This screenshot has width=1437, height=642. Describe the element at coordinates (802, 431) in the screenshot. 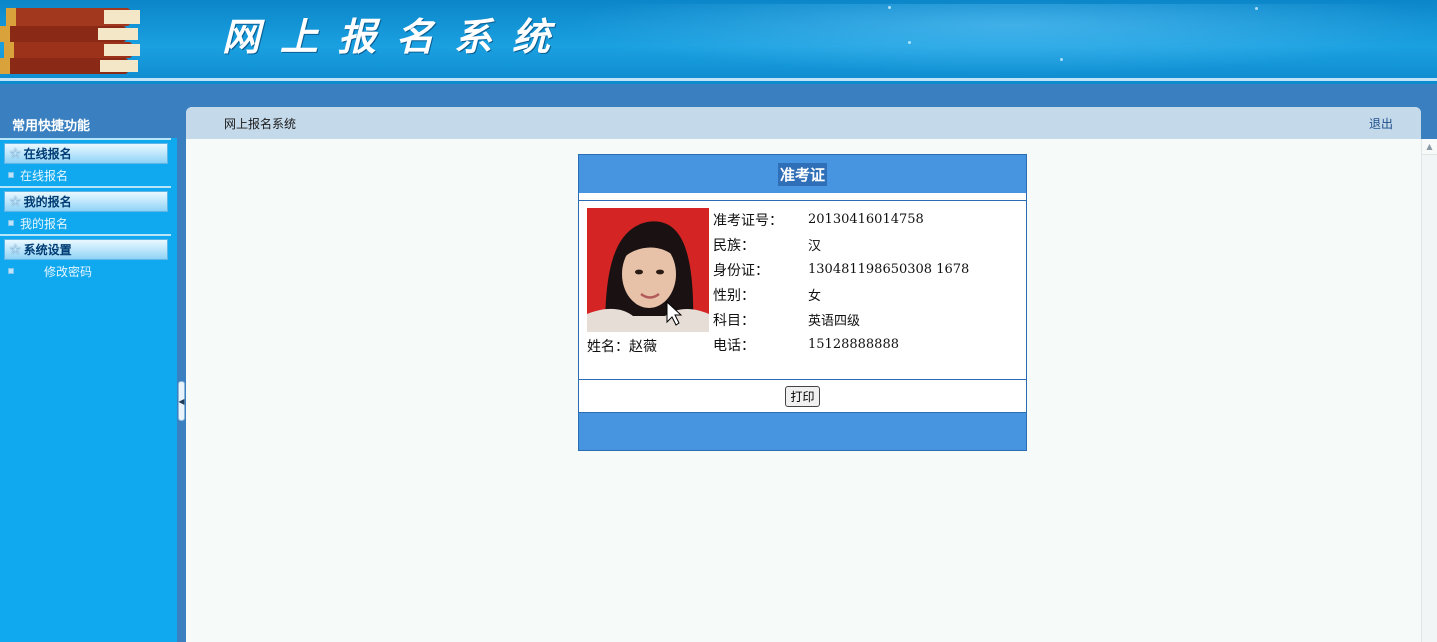

I see `ticket-footer` at that location.